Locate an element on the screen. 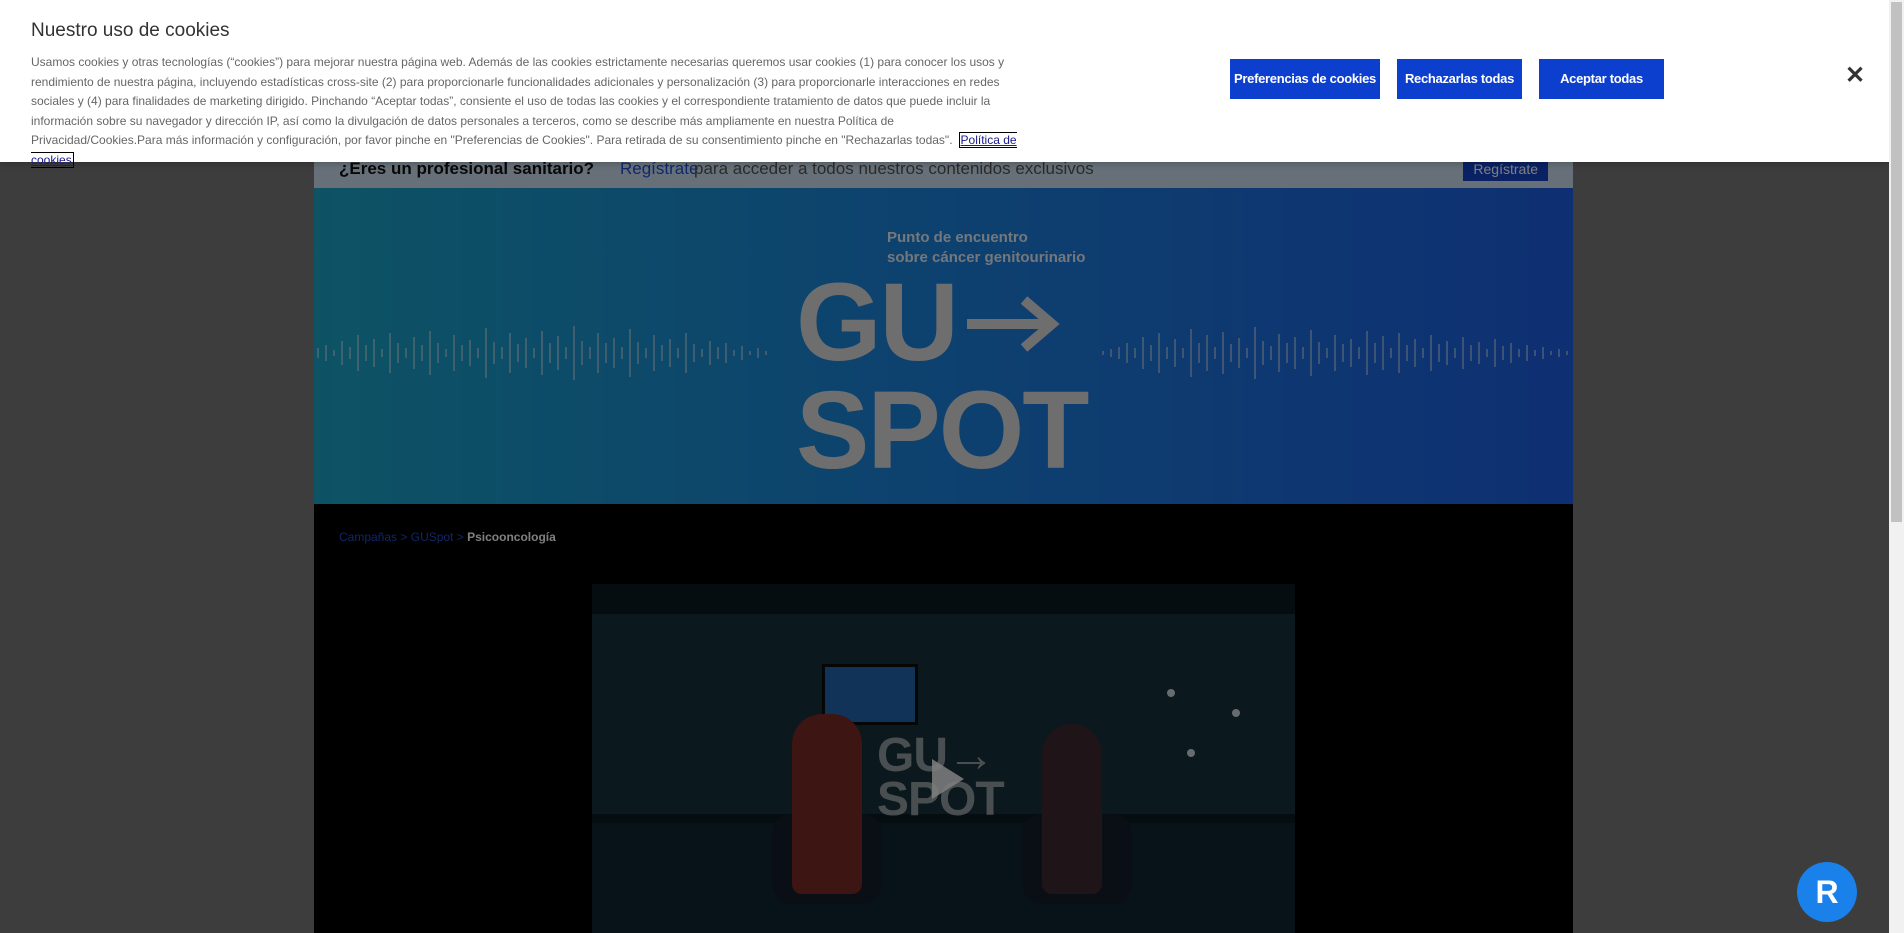 The width and height of the screenshot is (1904, 933). scrollbar is located at coordinates (1896, 466).